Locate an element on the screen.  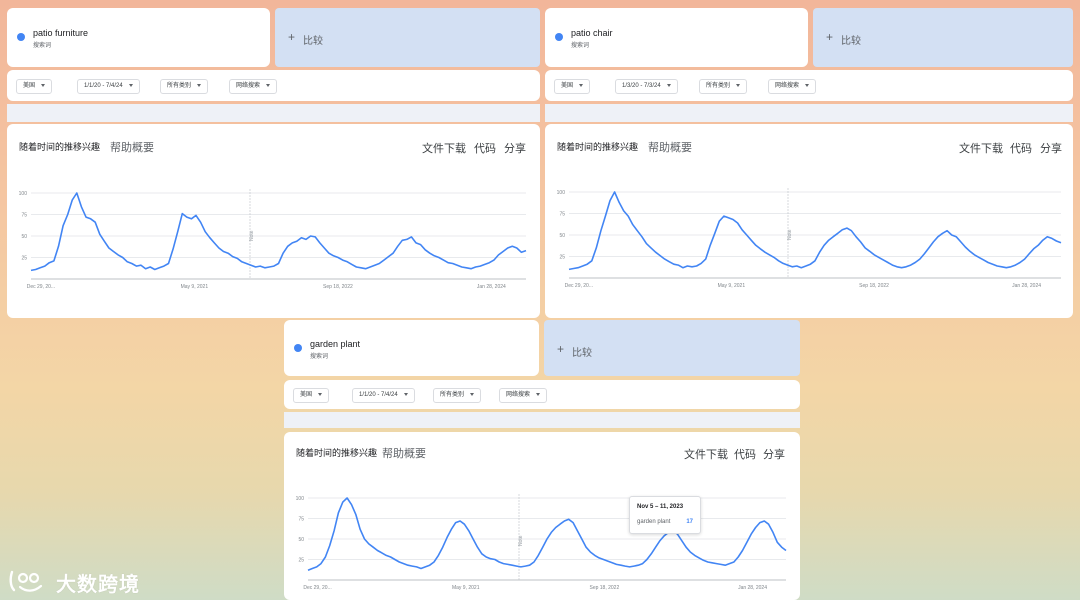
search-term-name: patio furniture is located at coordinates (61, 33).